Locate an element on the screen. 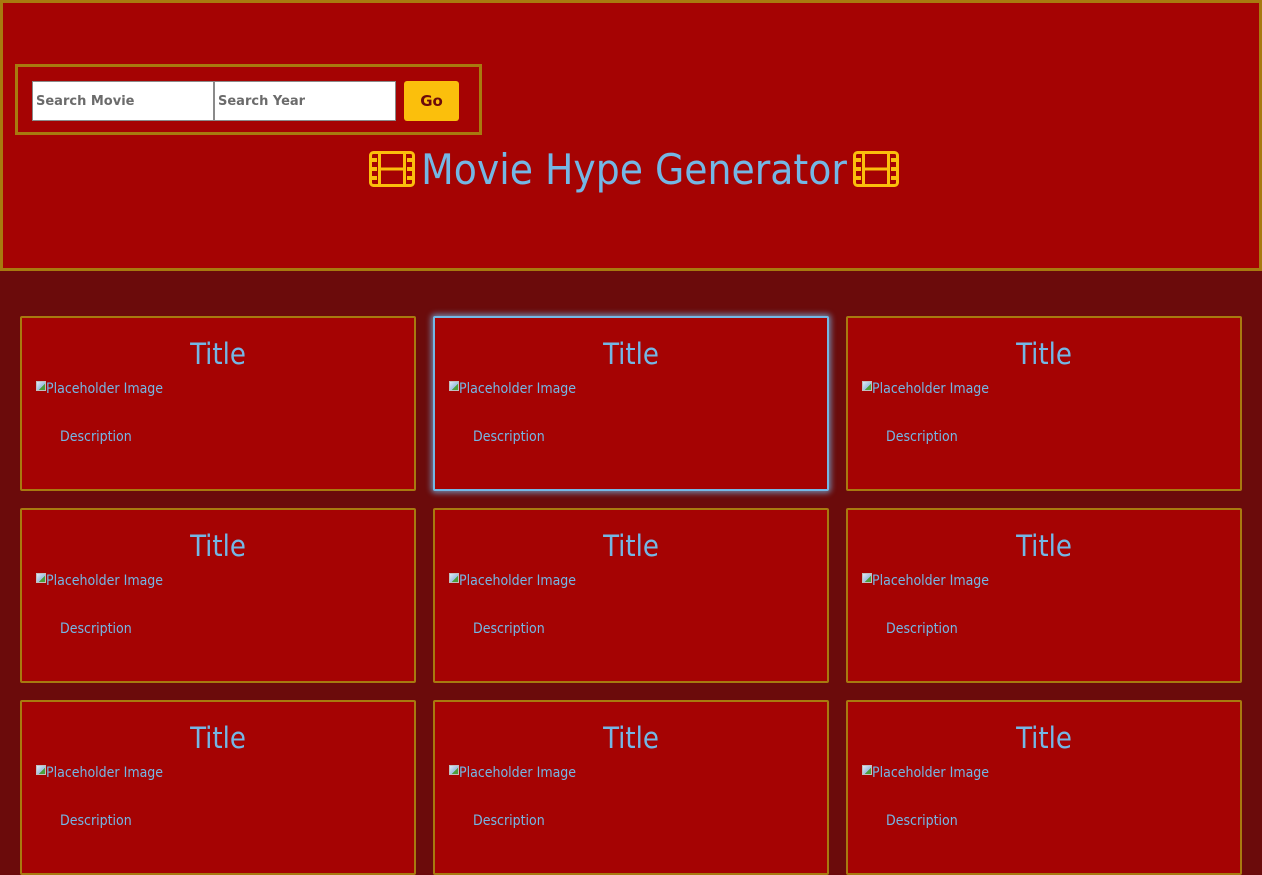  go-button: Go is located at coordinates (431, 101).